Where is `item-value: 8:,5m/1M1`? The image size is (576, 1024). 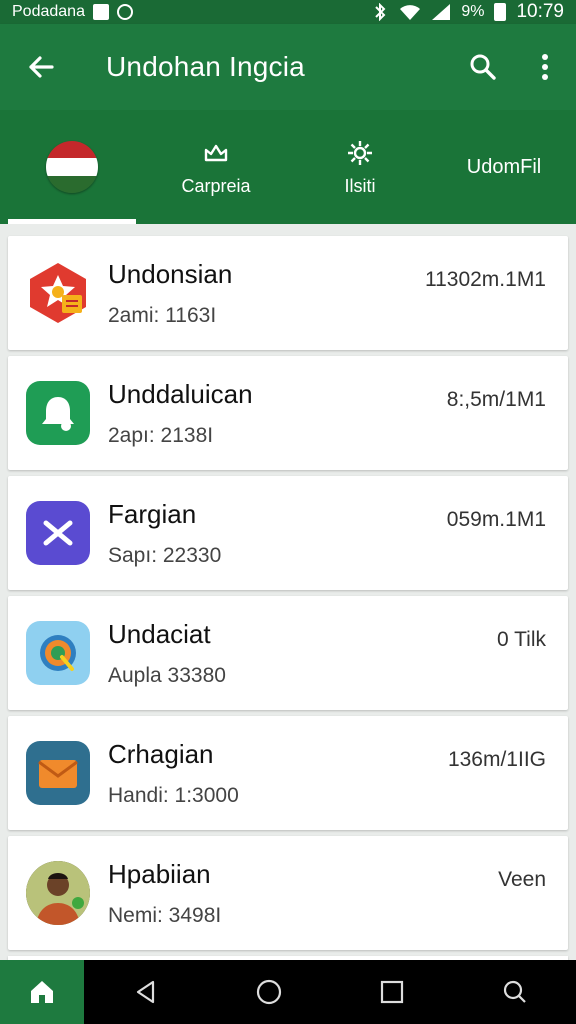
item-value: 8:,5m/1M1 is located at coordinates (496, 399).